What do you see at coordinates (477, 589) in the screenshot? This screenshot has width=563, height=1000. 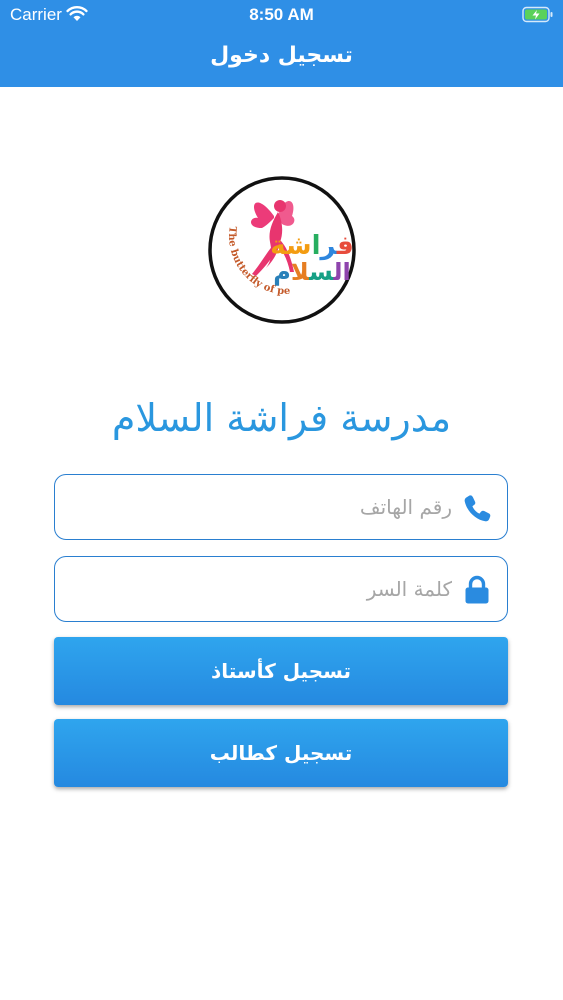 I see `lock-icon` at bounding box center [477, 589].